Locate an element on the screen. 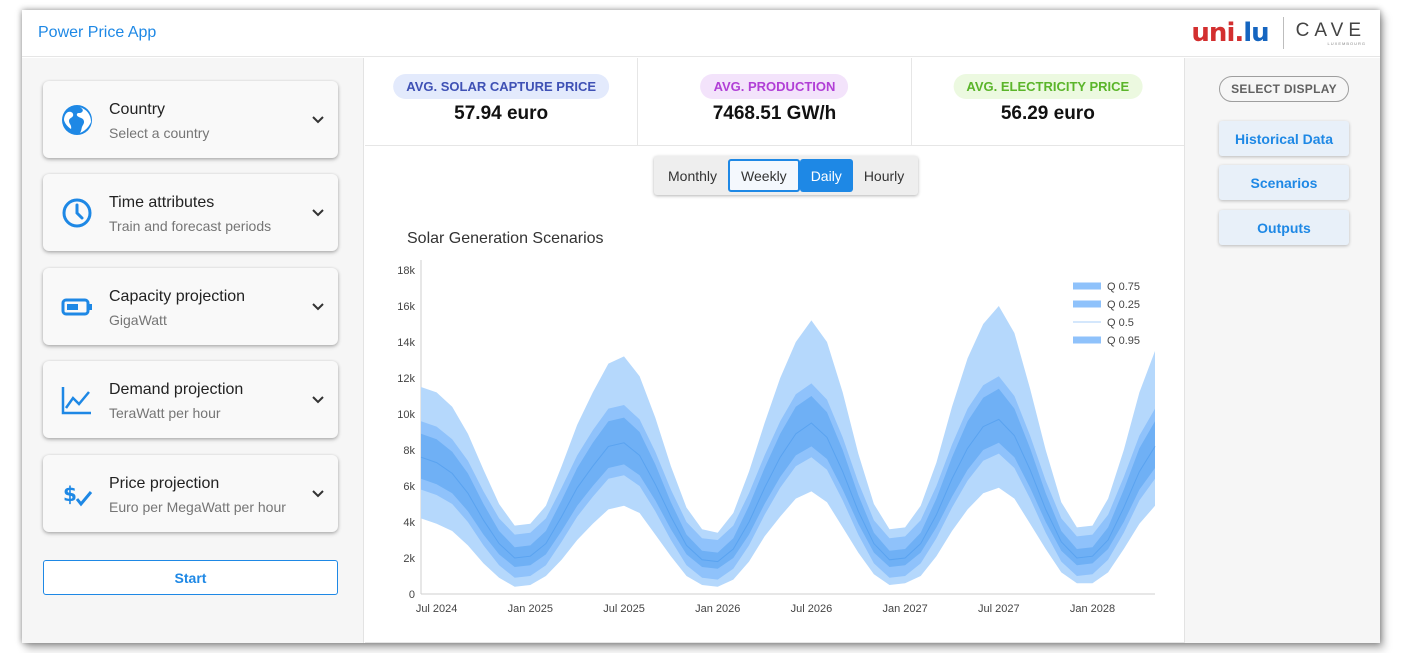  demand-projection-card: Demand projection TeraWatt per hour is located at coordinates (190, 399).